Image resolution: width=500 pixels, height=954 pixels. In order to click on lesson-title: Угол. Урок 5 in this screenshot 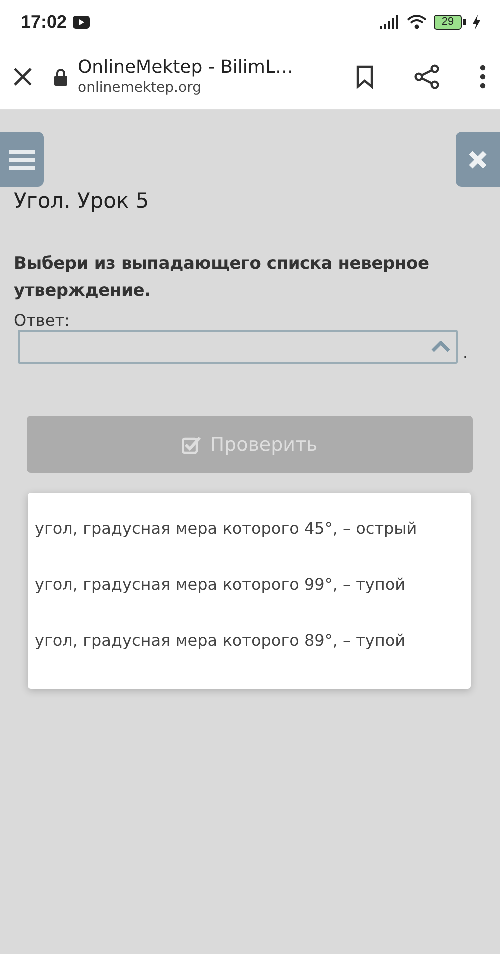, I will do `click(82, 201)`.